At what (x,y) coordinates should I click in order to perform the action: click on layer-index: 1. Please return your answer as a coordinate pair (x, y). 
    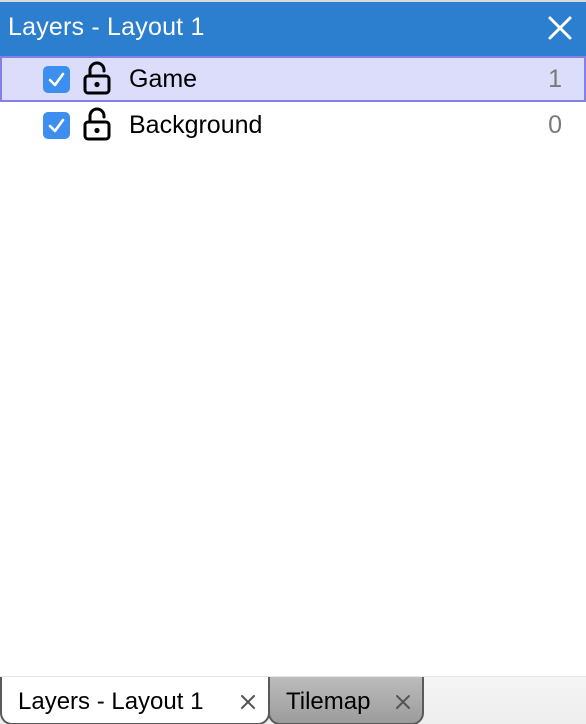
    Looking at the image, I should click on (555, 79).